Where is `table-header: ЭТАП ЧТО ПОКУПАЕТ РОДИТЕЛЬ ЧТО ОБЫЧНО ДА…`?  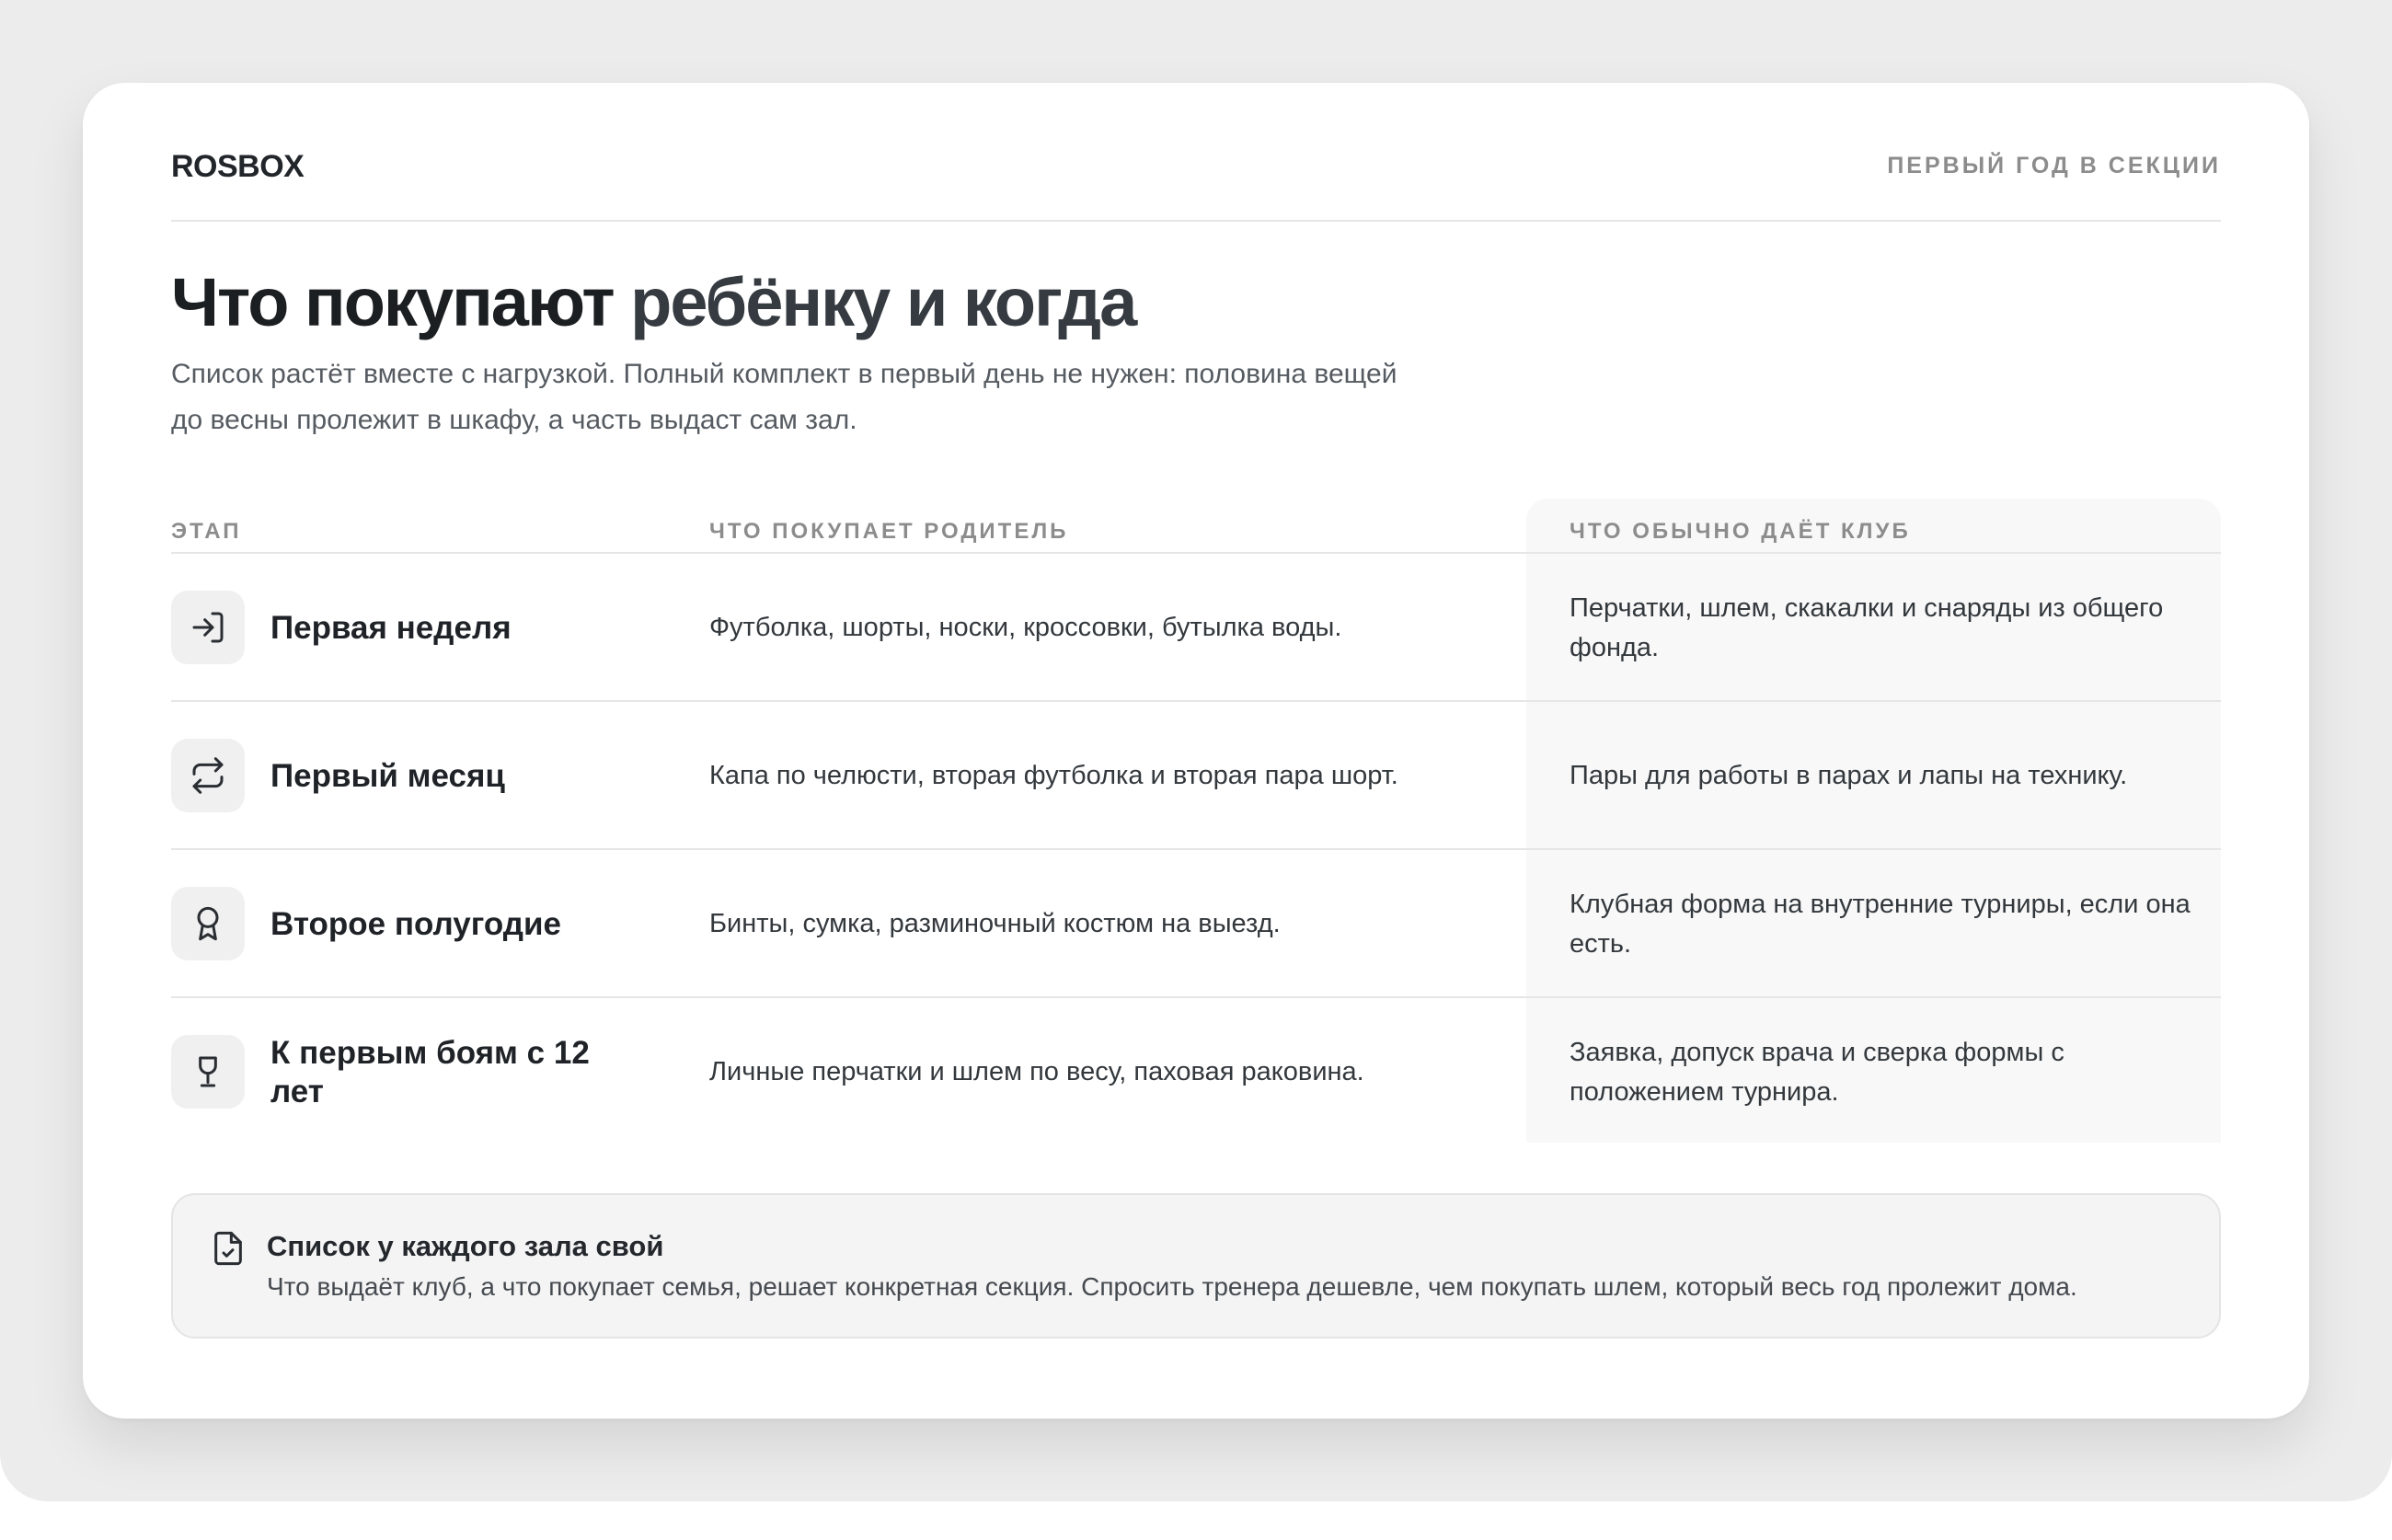
table-header: ЭТАП ЧТО ПОКУПАЕТ РОДИТЕЛЬ ЧТО ОБЫЧНО ДА… is located at coordinates (1196, 526).